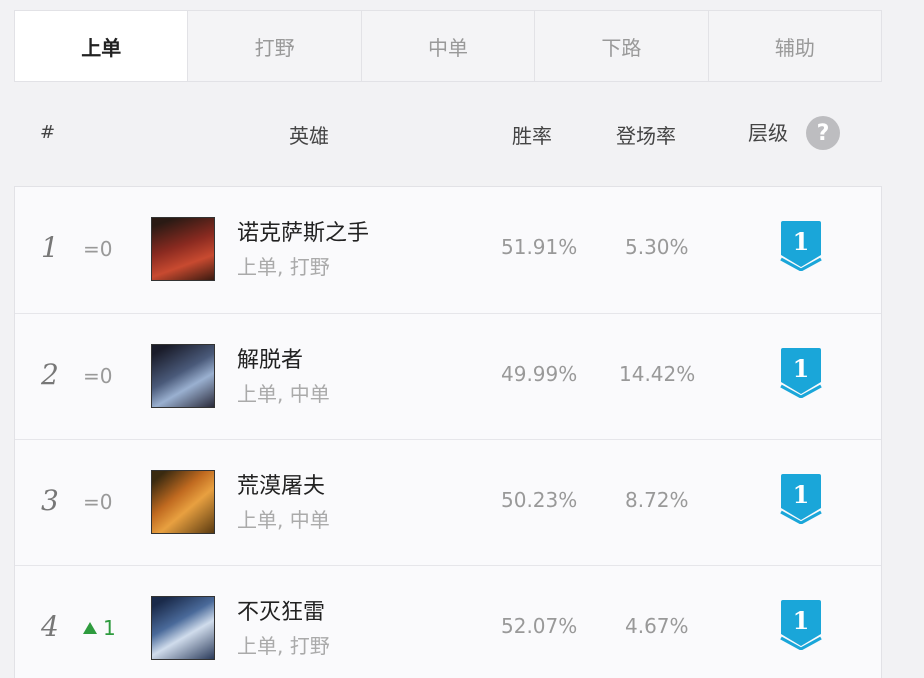  What do you see at coordinates (657, 247) in the screenshot?
I see `pick-rate: 5.30%` at bounding box center [657, 247].